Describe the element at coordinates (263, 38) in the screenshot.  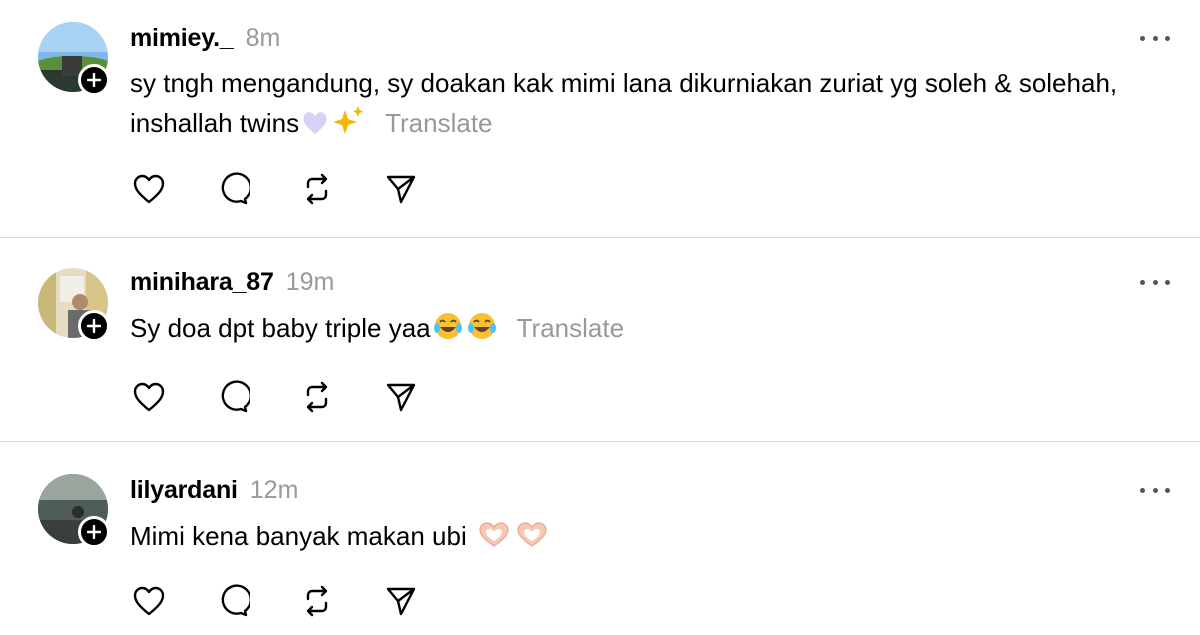
I see `timestamp: 8m` at that location.